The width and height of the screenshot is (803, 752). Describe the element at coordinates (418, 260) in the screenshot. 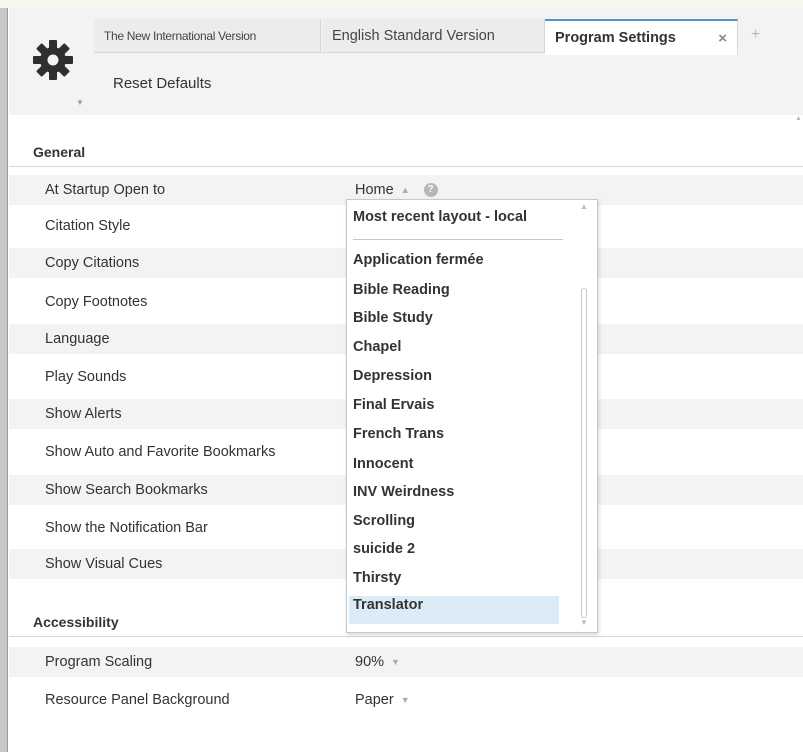

I see `dropdown-option: Application fermée` at that location.